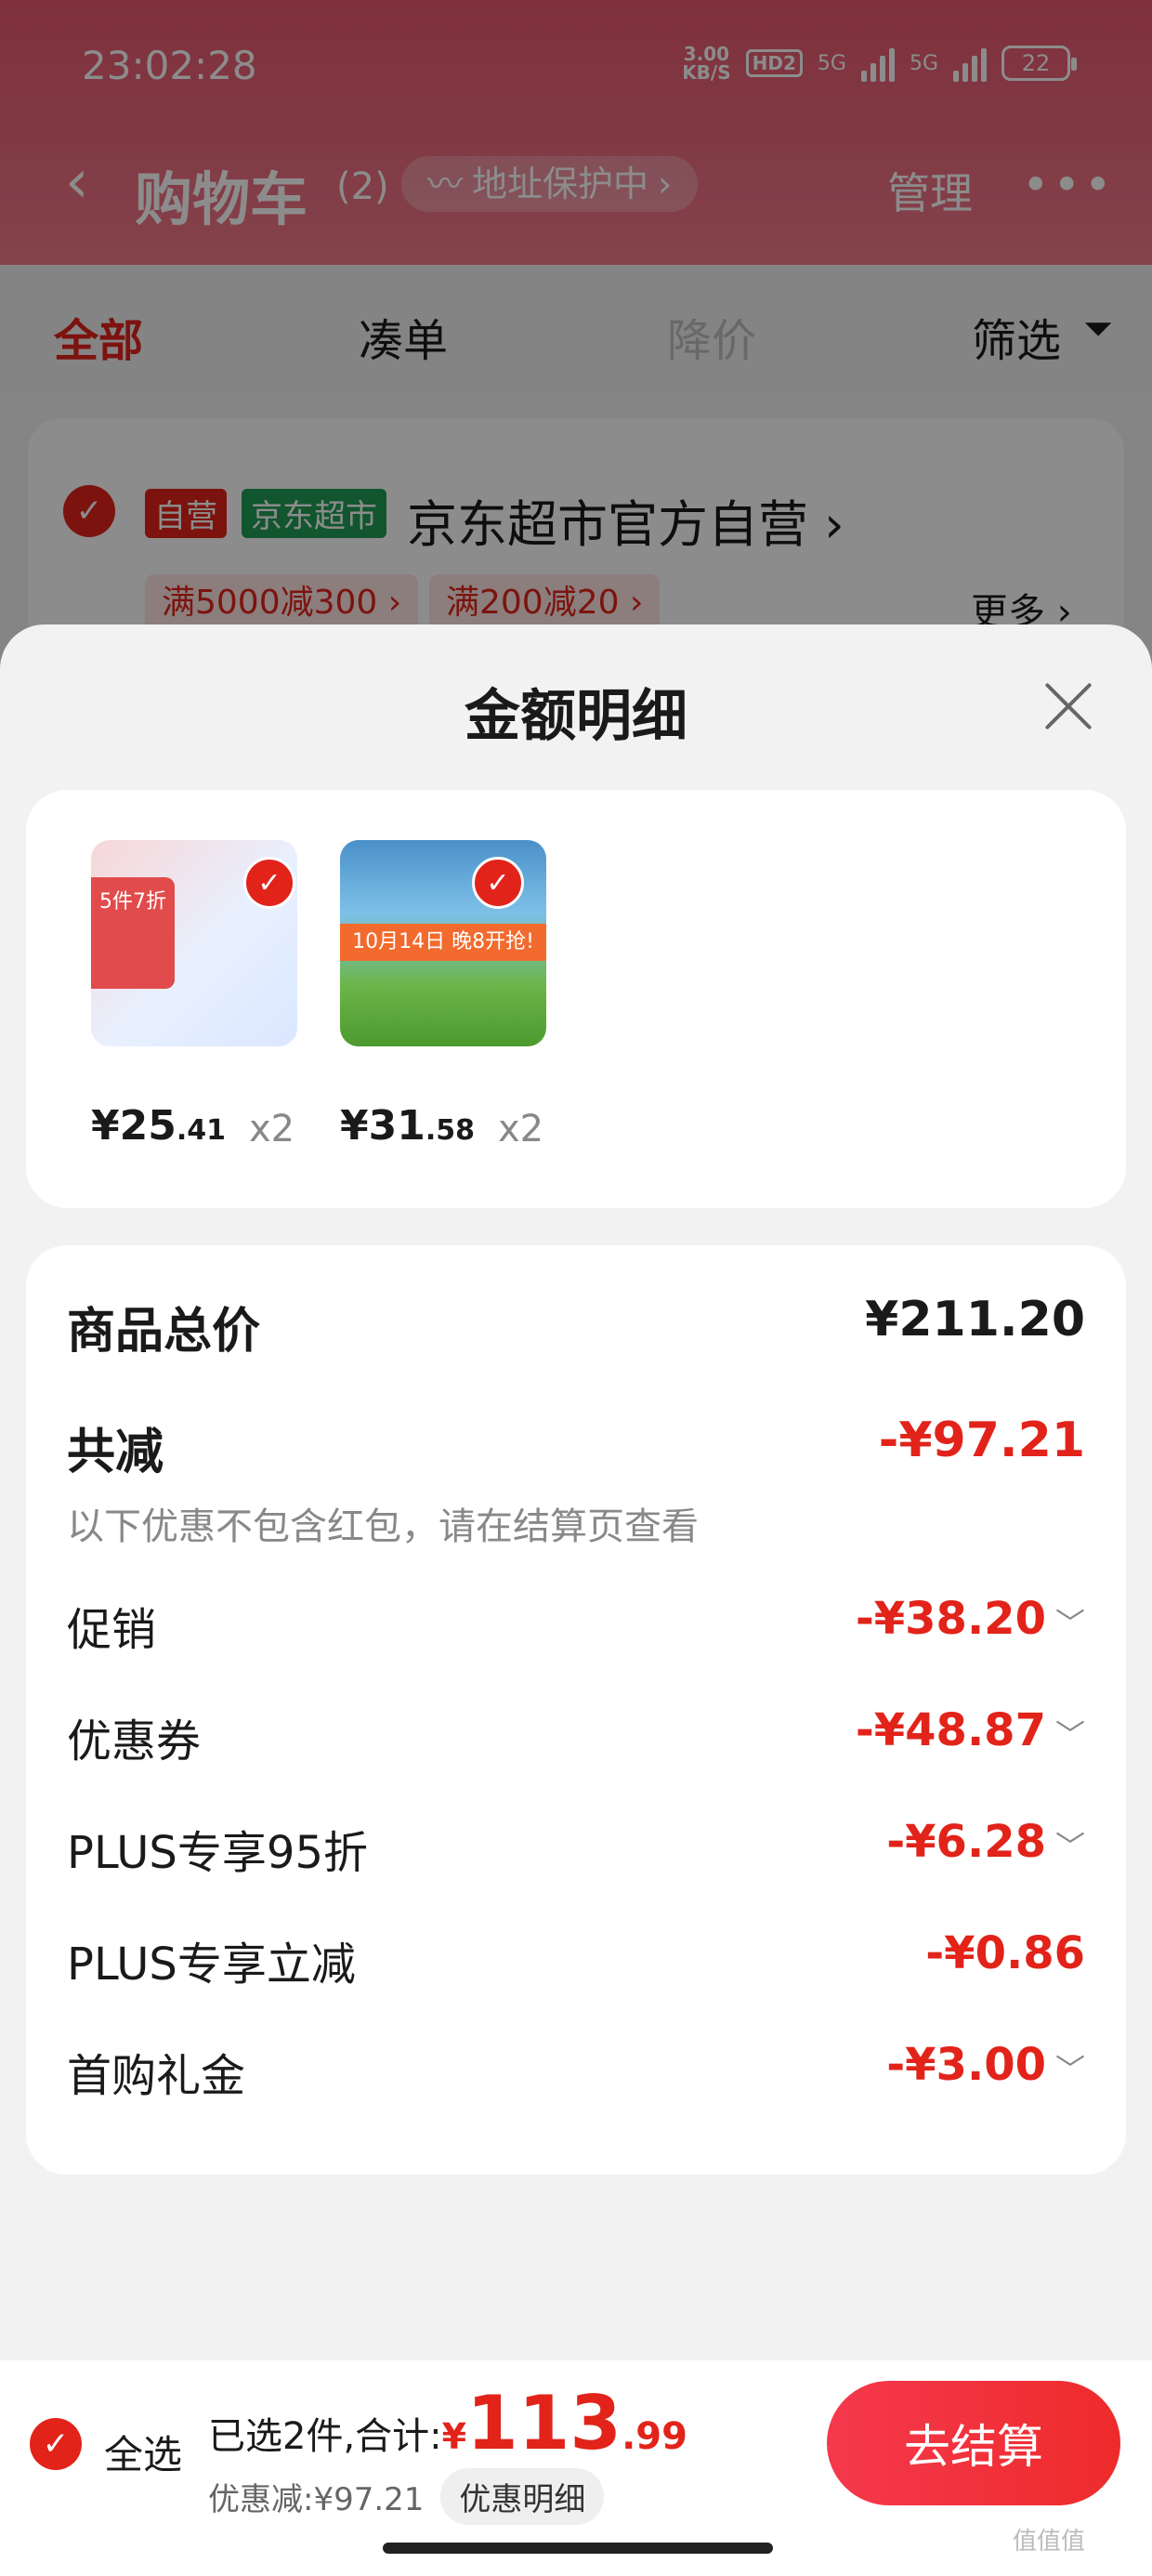  Describe the element at coordinates (1049, 2542) in the screenshot. I see `watermark: 值值值` at that location.